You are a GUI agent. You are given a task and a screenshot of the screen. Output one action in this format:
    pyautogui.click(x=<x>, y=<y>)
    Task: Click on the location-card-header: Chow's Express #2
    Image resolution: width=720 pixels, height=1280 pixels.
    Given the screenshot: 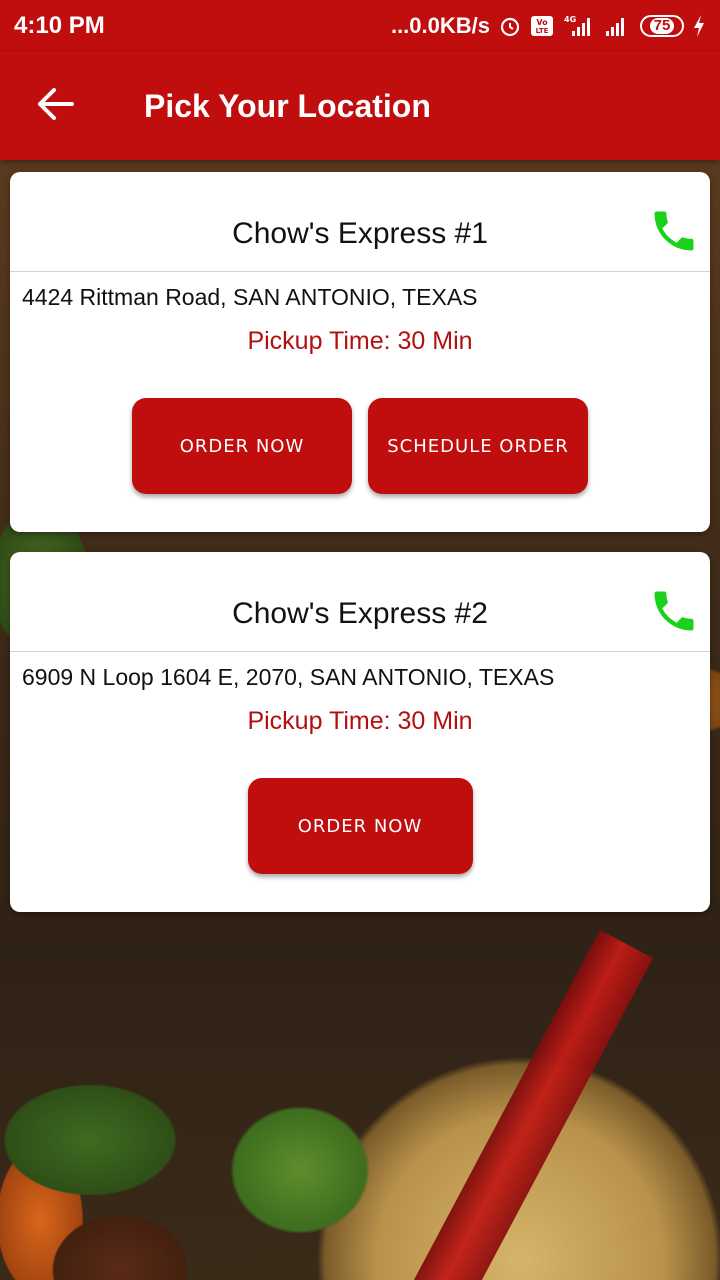 What is the action you would take?
    pyautogui.click(x=360, y=602)
    